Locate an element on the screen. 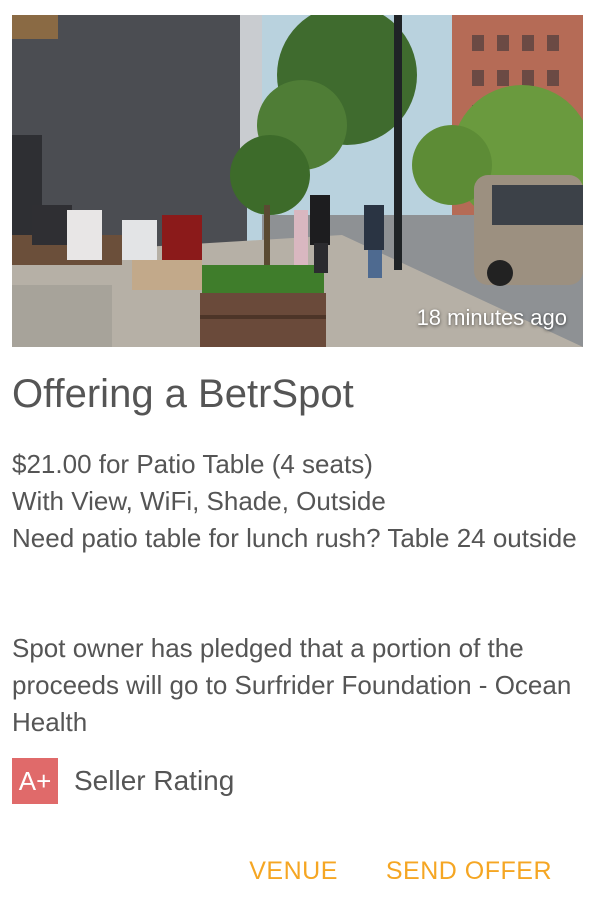 This screenshot has width=592, height=900. card-actions: VENUE SEND OFFER is located at coordinates (400, 871).